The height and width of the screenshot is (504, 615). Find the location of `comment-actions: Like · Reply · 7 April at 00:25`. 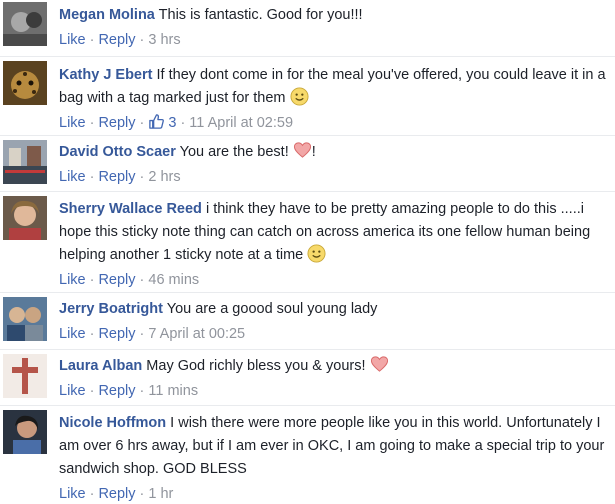

comment-actions: Like · Reply · 7 April at 00:25 is located at coordinates (335, 334).